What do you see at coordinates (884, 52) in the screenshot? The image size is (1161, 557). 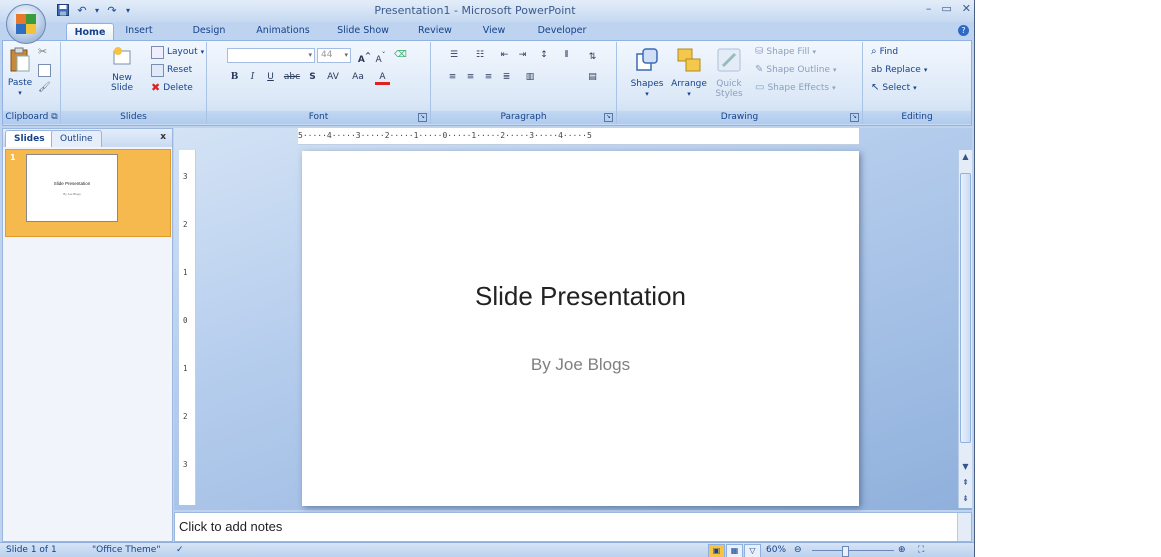 I see `find-button: ⌕ Find` at bounding box center [884, 52].